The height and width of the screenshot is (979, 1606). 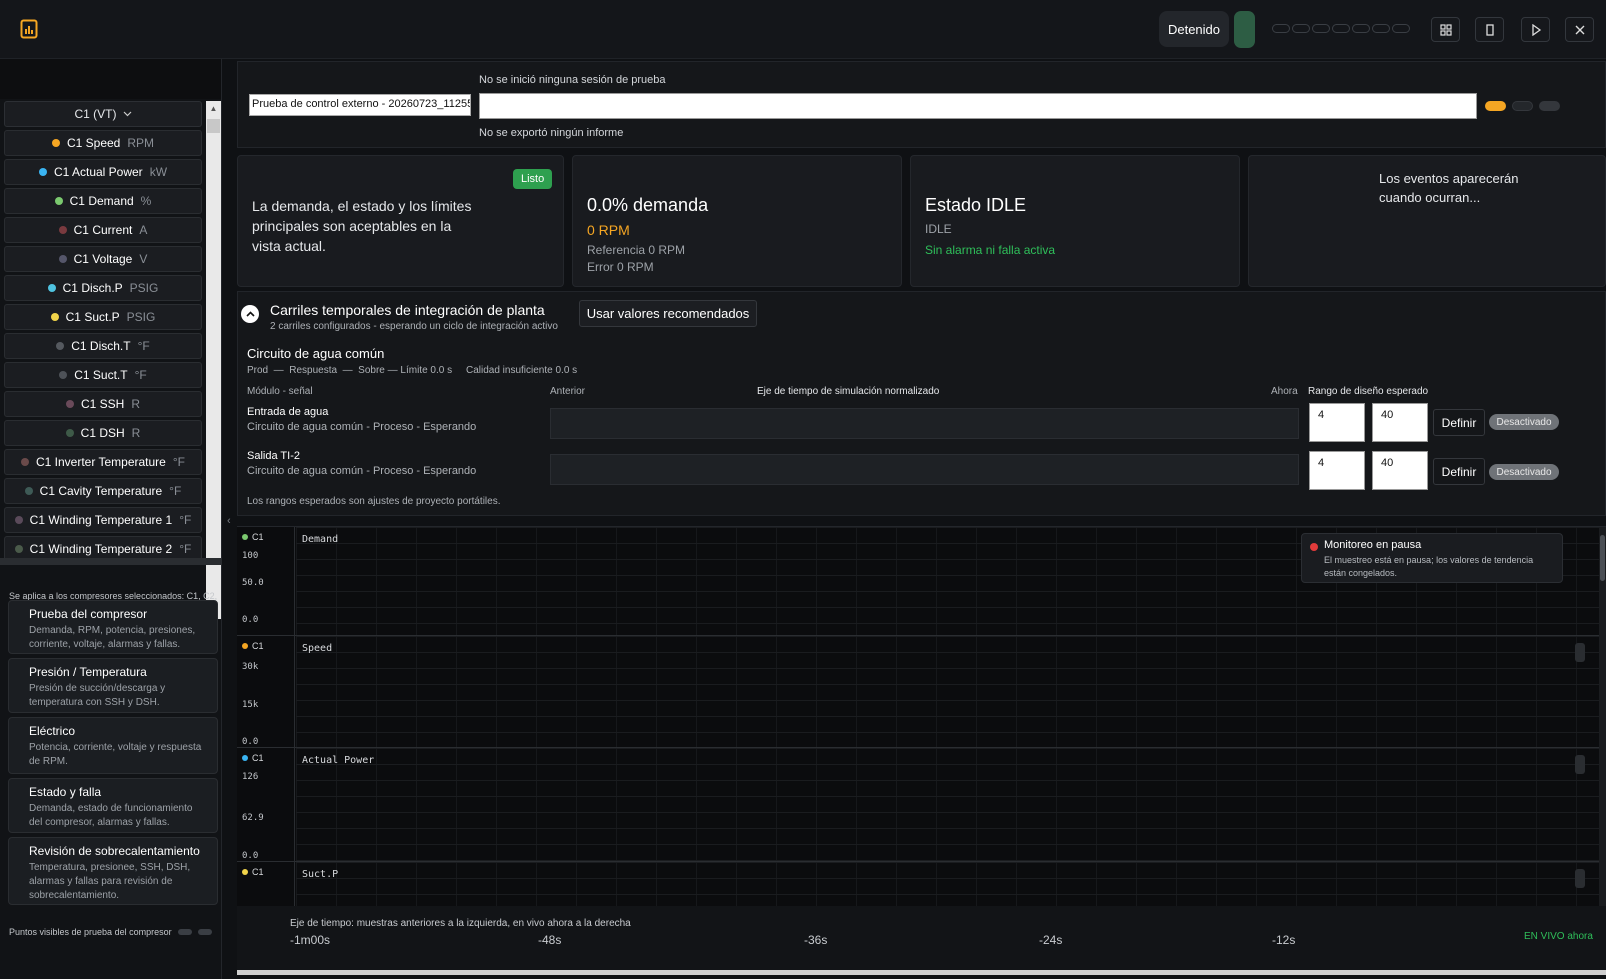 I want to click on close-icon, so click(x=1579, y=29).